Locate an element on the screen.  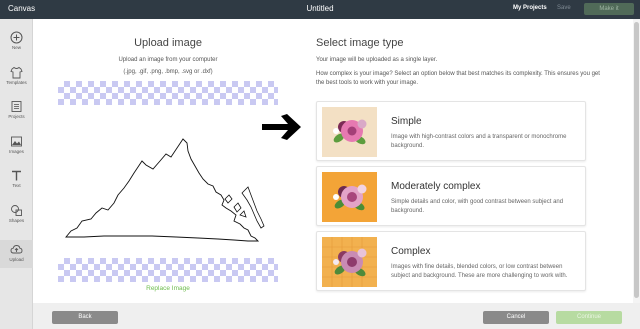
top-bar: Canvas Untitled My Projects Save Make it is located at coordinates (320, 9).